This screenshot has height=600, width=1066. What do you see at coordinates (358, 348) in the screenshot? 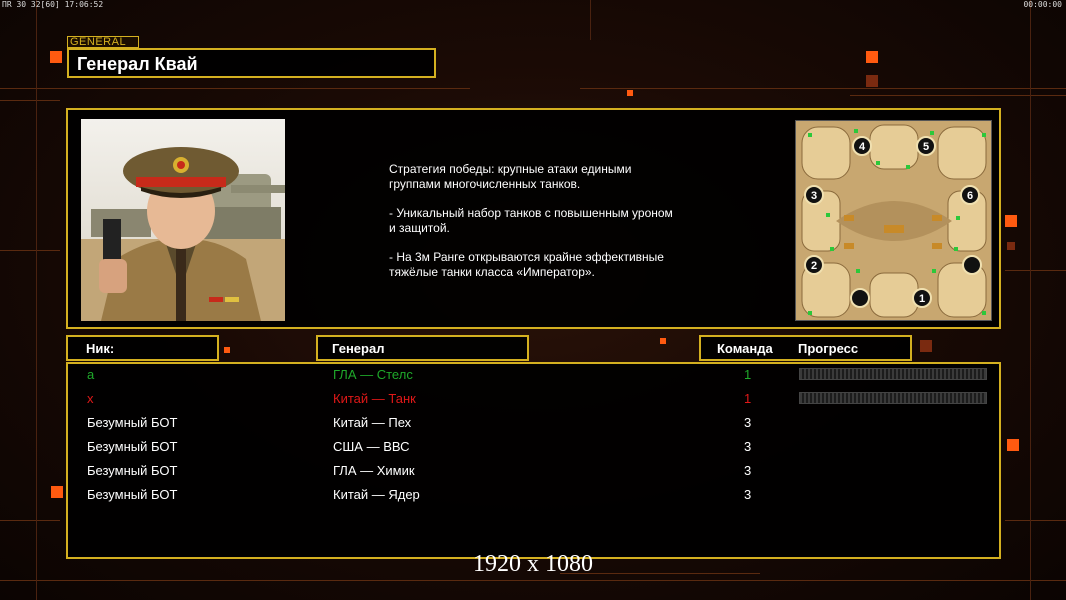
I see `header-general-label: Генерал` at bounding box center [358, 348].